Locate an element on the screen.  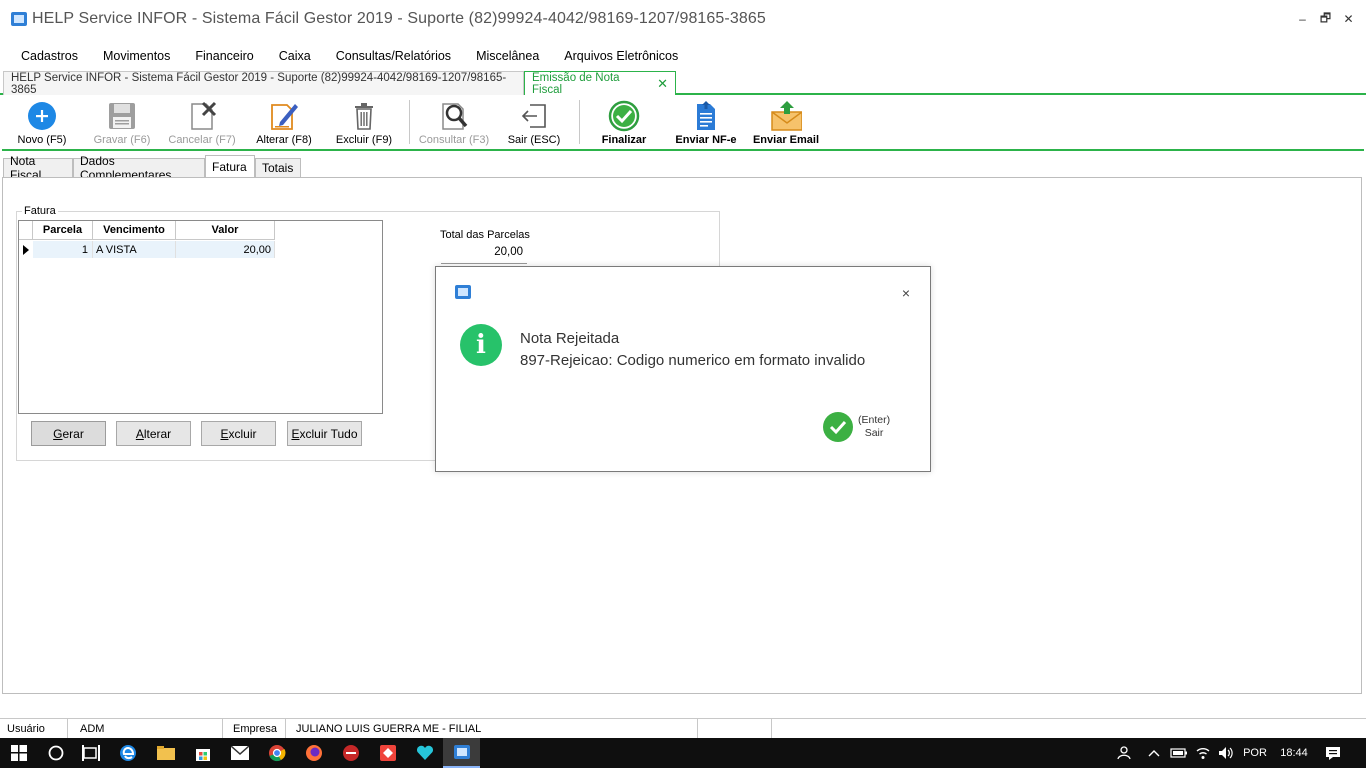
file-explorer-icon is located at coordinates (165, 753).